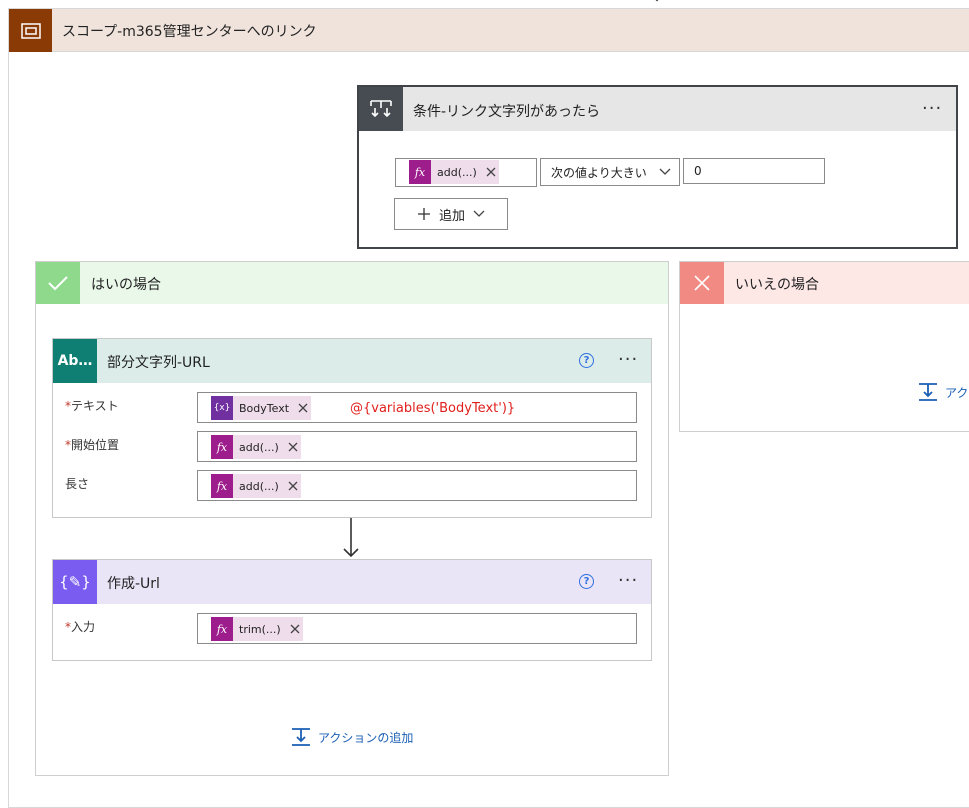 The image size is (969, 808). What do you see at coordinates (942, 392) in the screenshot?
I see `no-add-action-link: アク` at bounding box center [942, 392].